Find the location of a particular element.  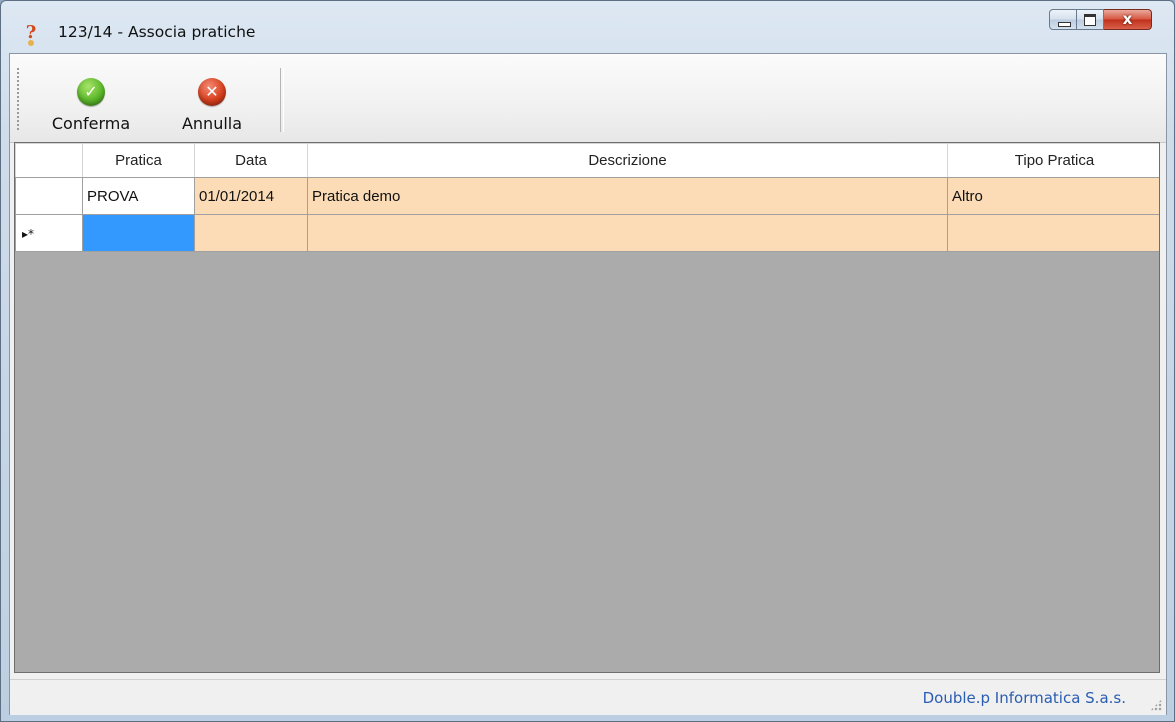

resize-grip-icon is located at coordinates (1156, 705).